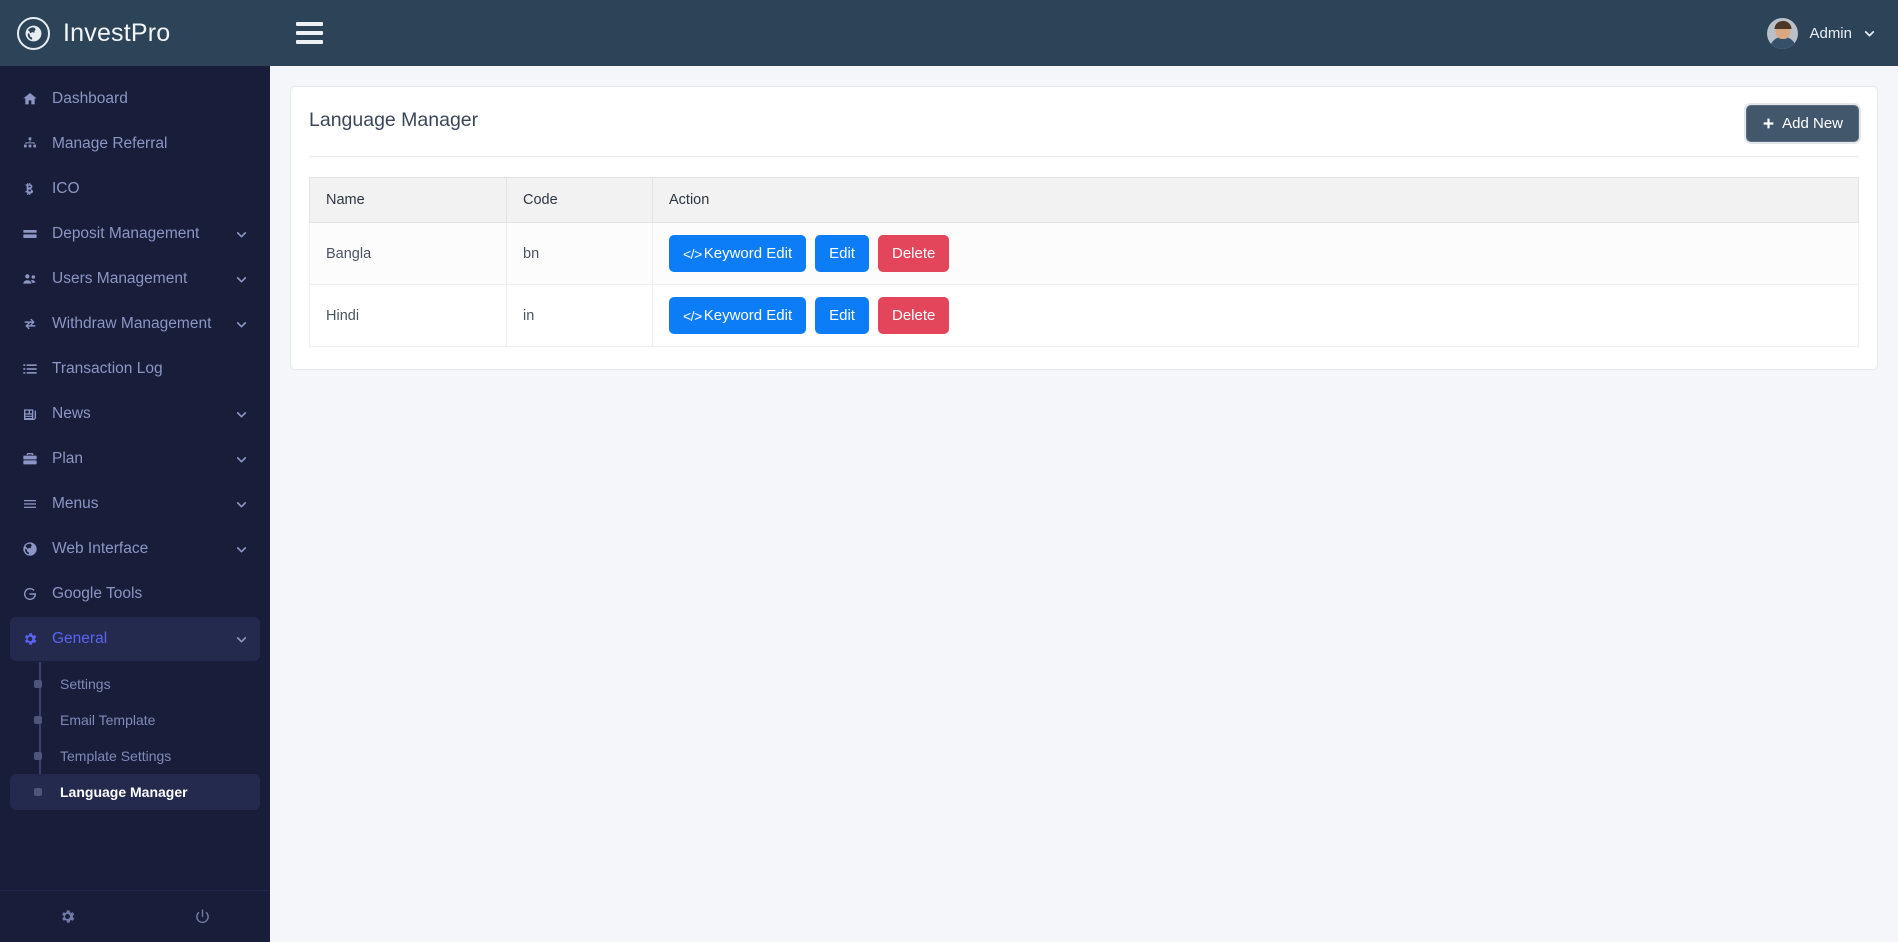 Image resolution: width=1898 pixels, height=942 pixels. Describe the element at coordinates (135, 189) in the screenshot. I see `sidebar-item-ico: ICO` at that location.